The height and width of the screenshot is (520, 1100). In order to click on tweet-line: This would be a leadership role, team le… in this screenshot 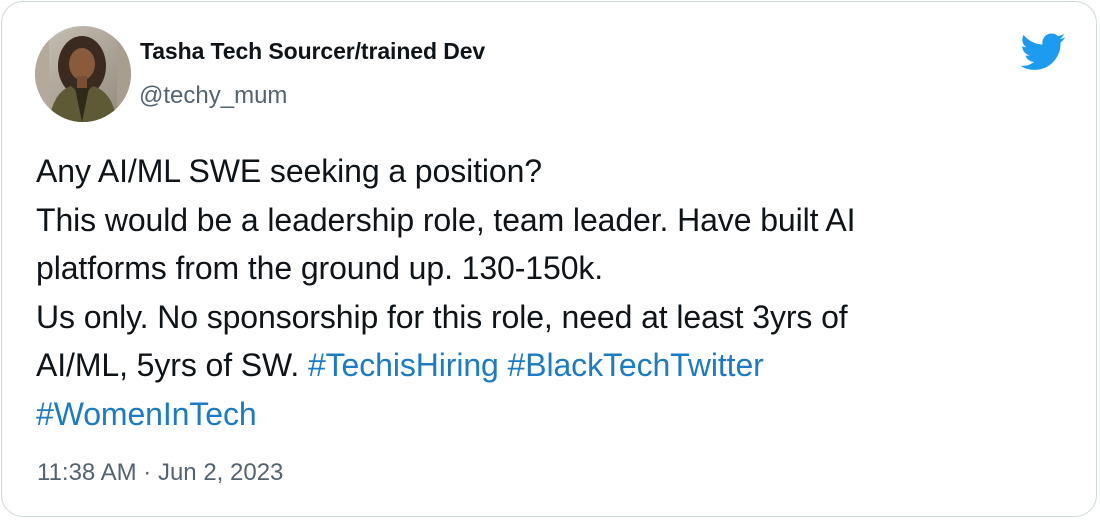, I will do `click(446, 219)`.